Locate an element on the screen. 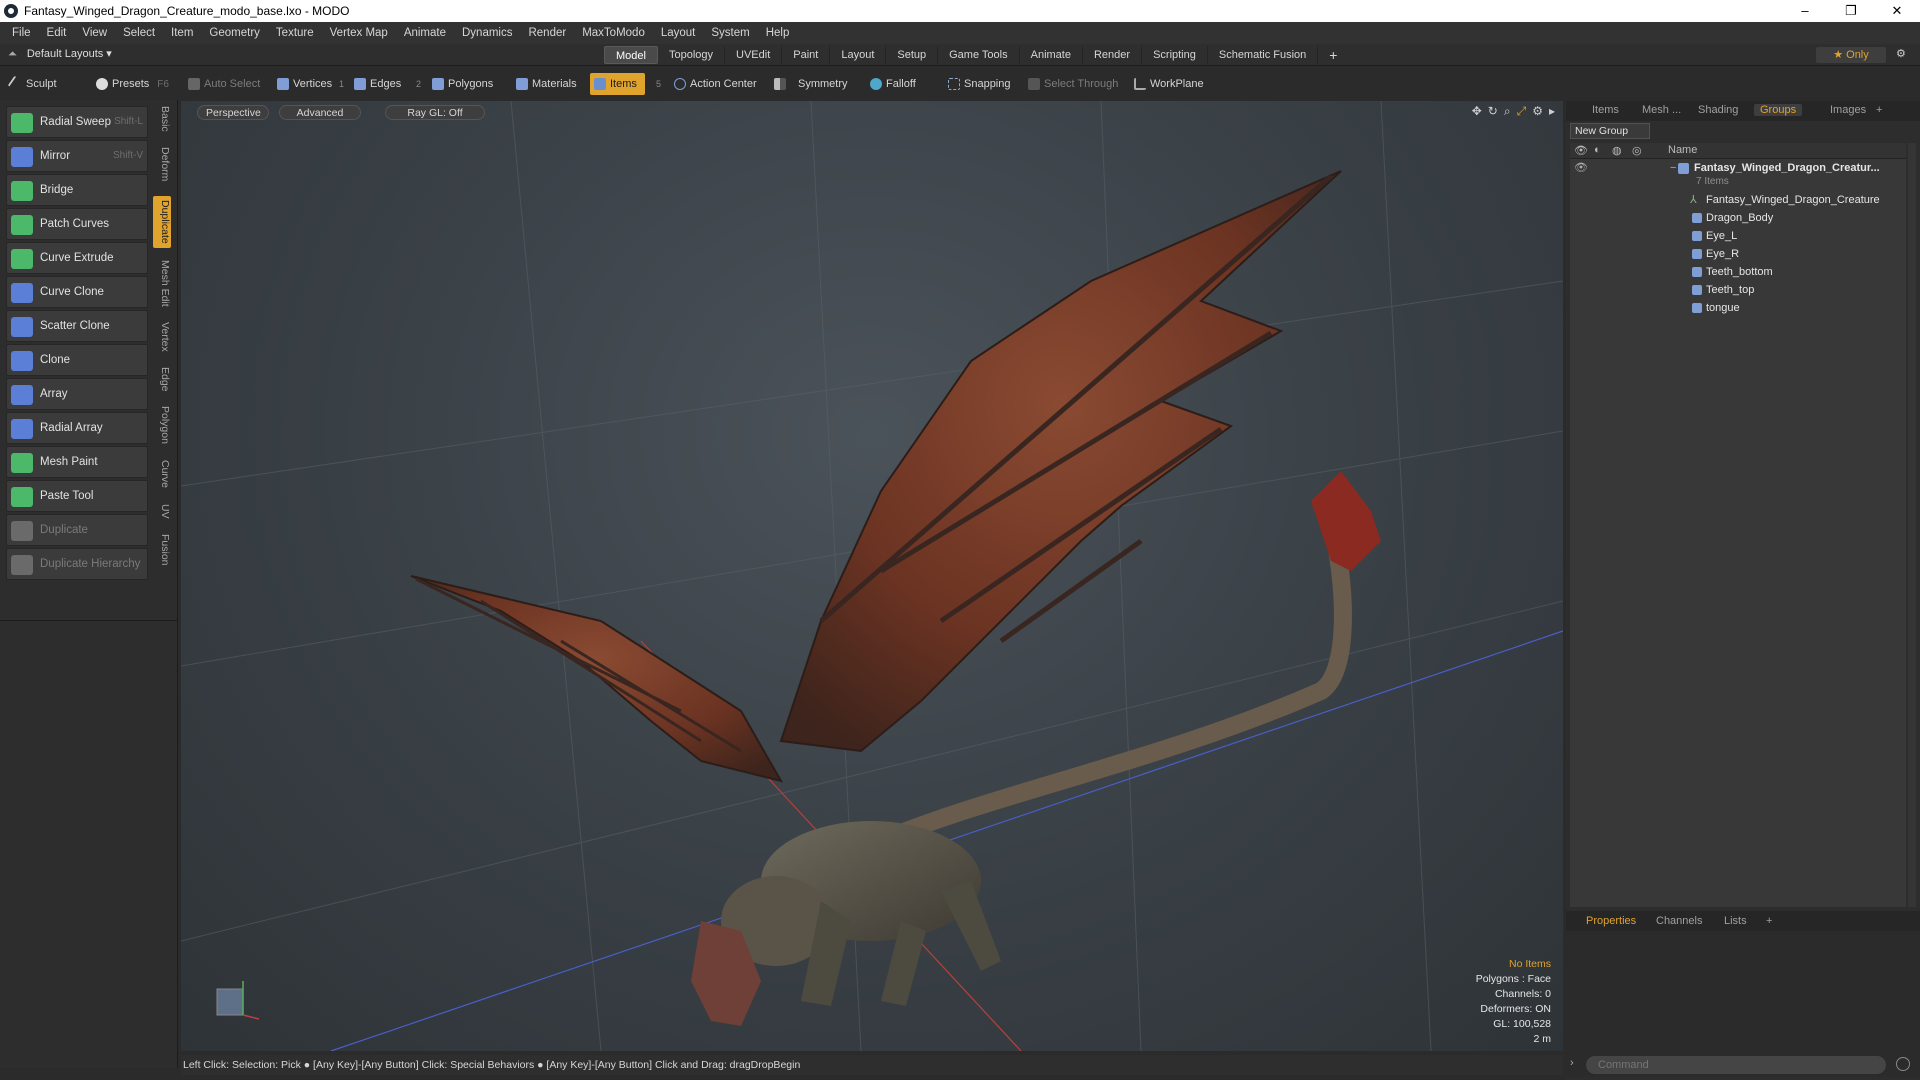 Image resolution: width=1920 pixels, height=1080 pixels. tab-scripting: Scripting is located at coordinates (1175, 55).